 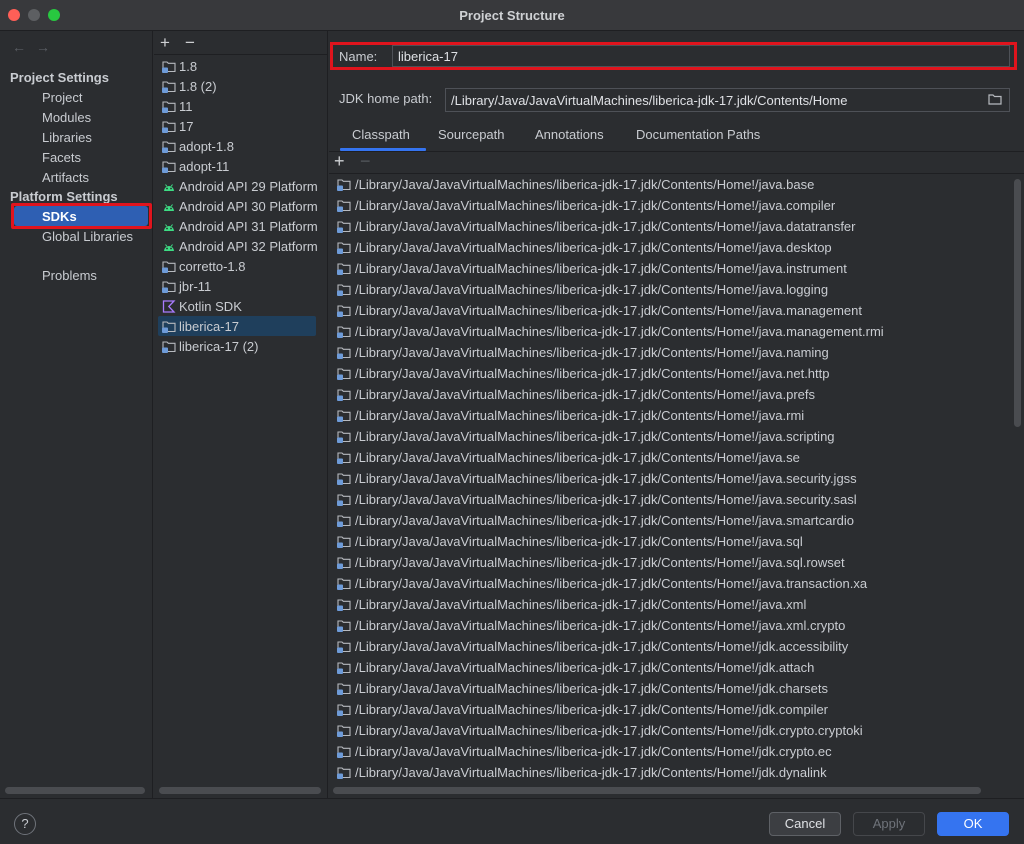 I want to click on kotlin-icon, so click(x=169, y=306).